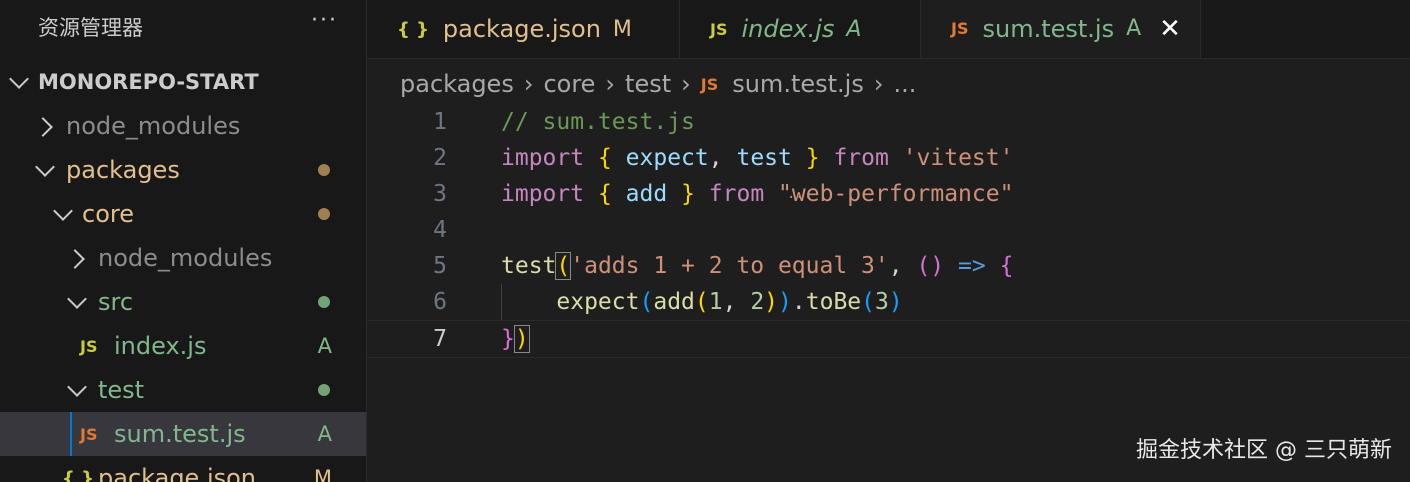  What do you see at coordinates (440, 122) in the screenshot?
I see `line-number: 1` at bounding box center [440, 122].